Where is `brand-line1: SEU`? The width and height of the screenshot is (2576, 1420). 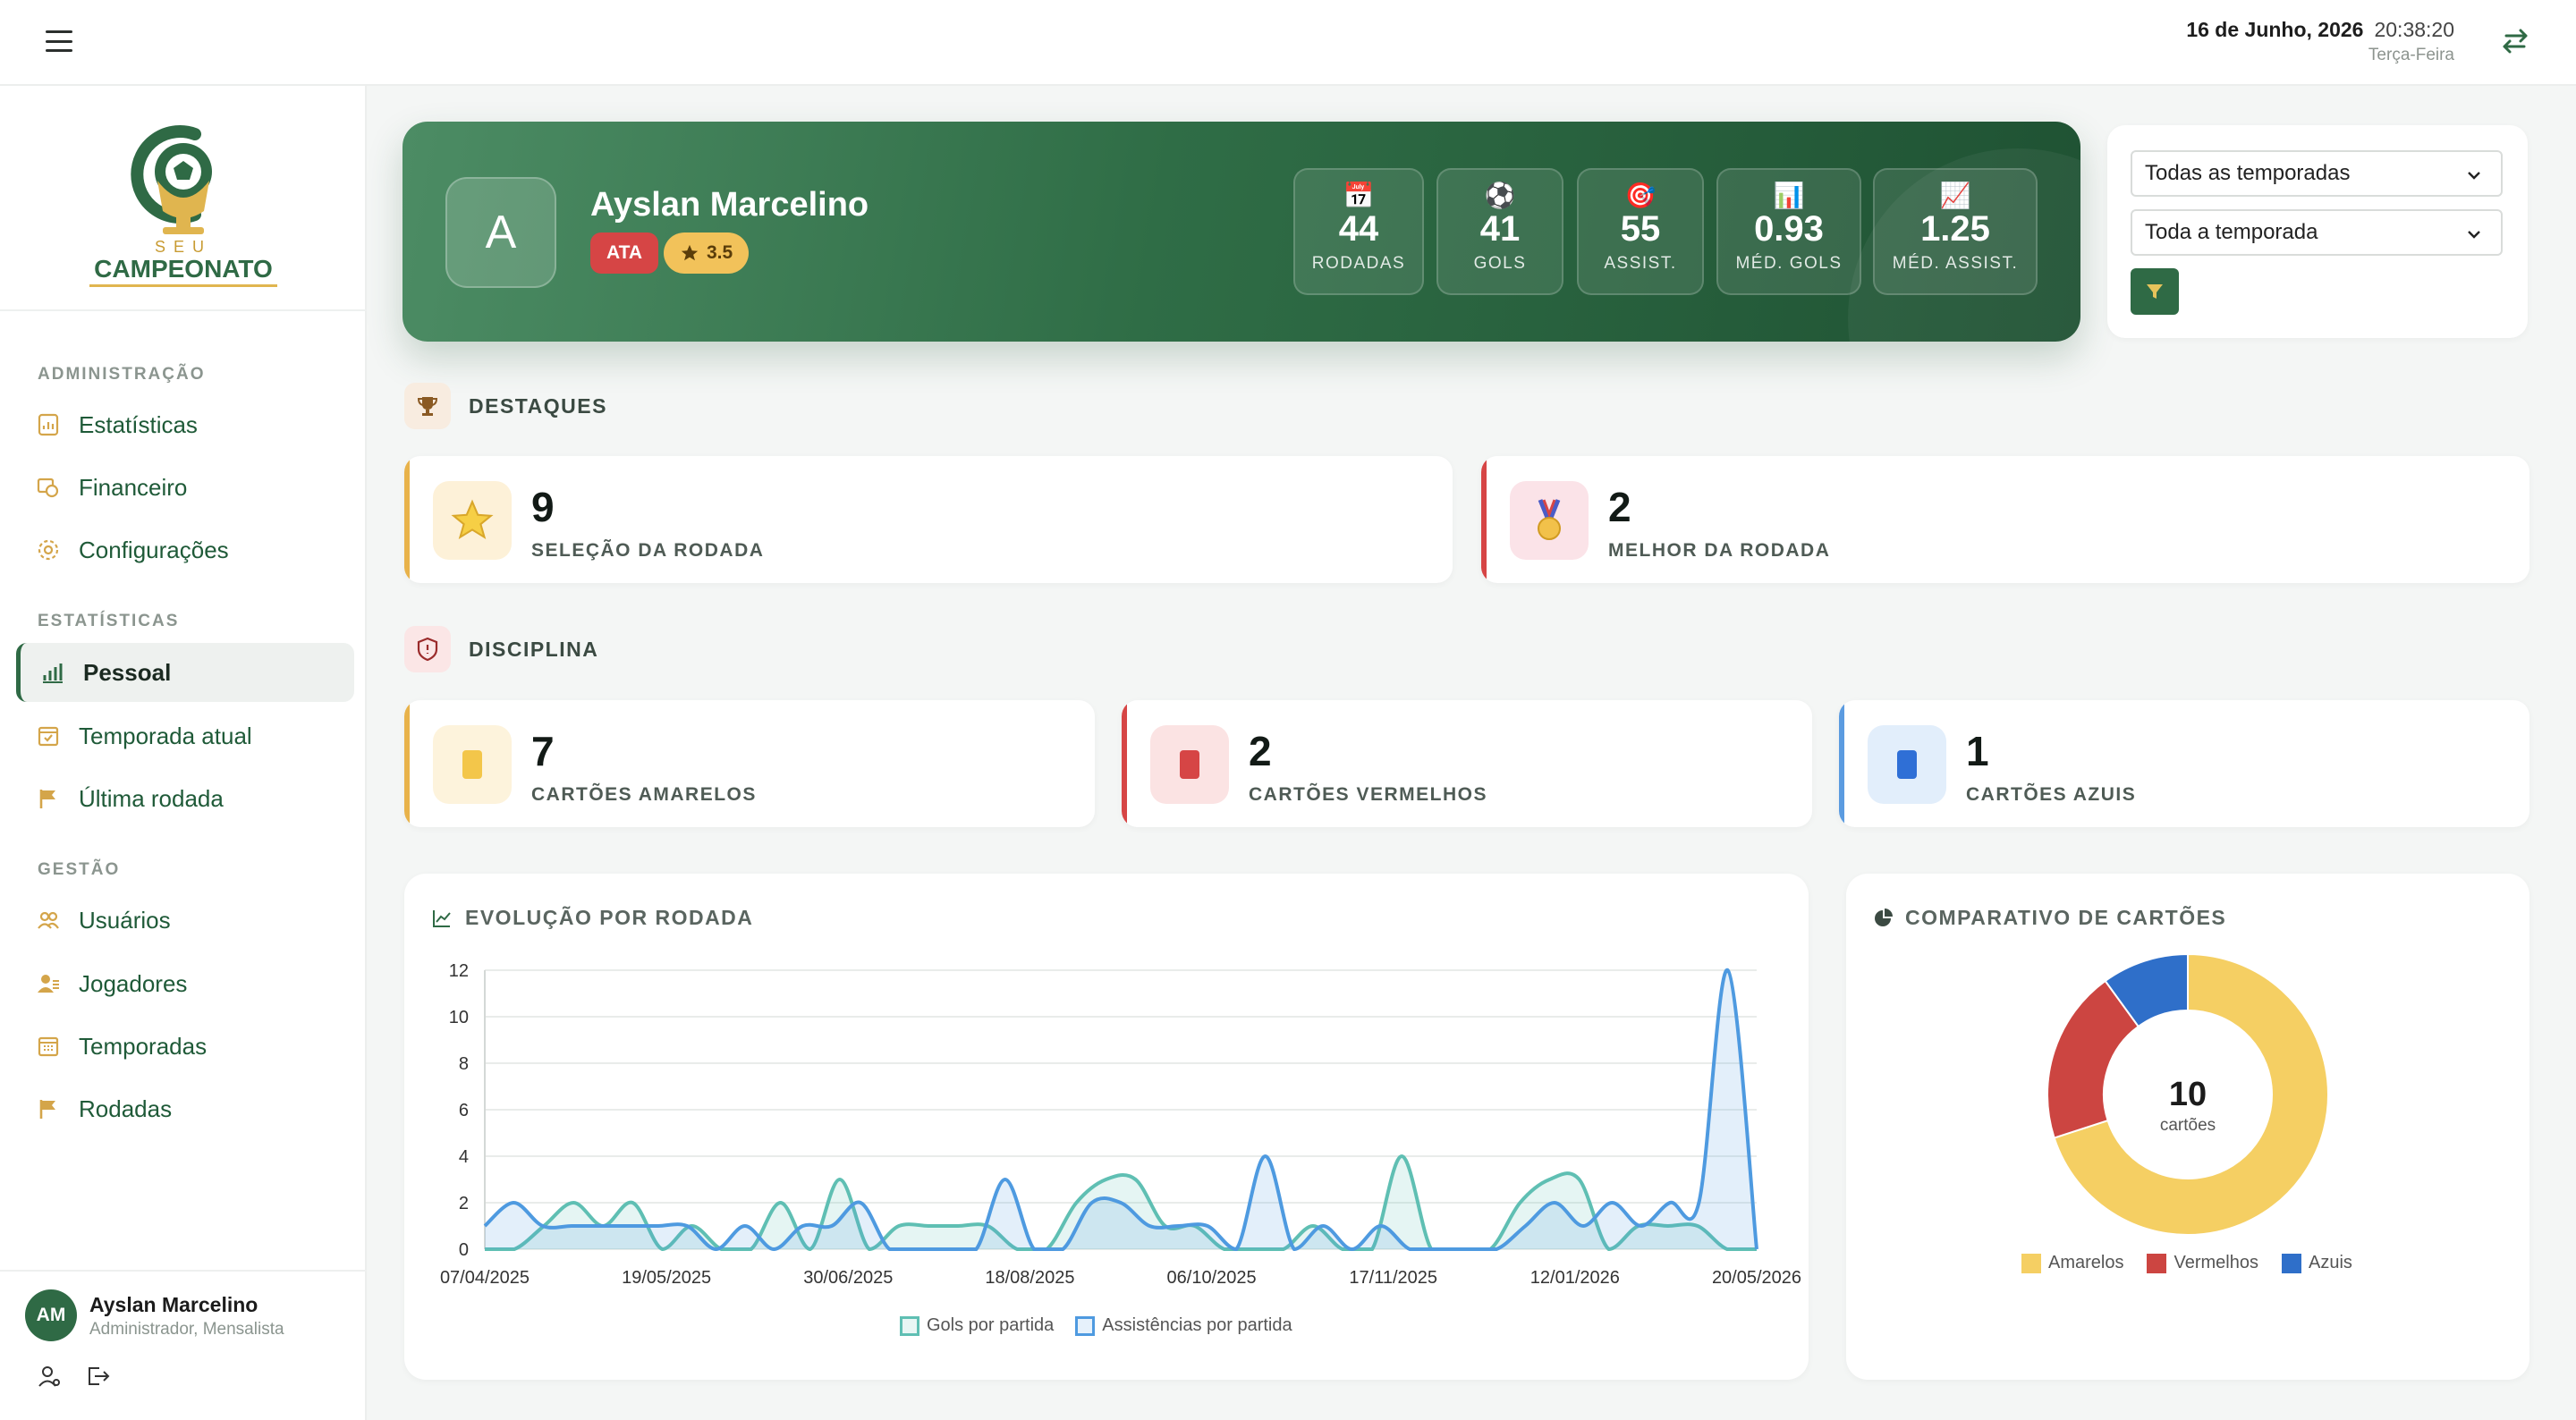
brand-line1: SEU is located at coordinates (183, 247).